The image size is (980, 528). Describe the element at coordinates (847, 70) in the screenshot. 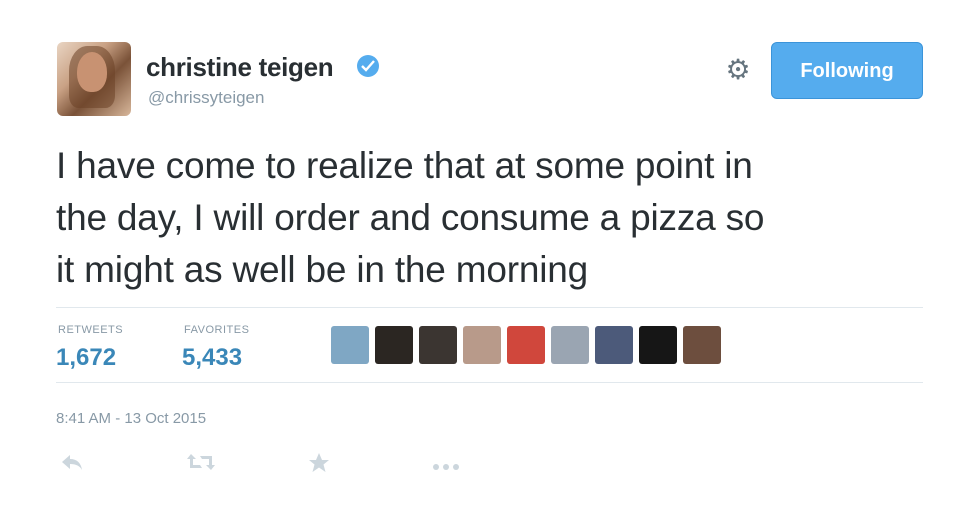

I see `following-button: Following` at that location.